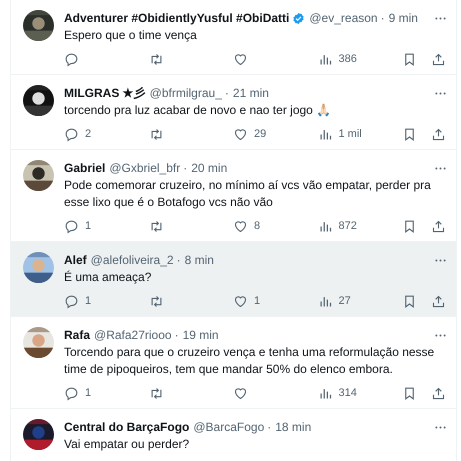  Describe the element at coordinates (347, 393) in the screenshot. I see `view-count: 314` at that location.